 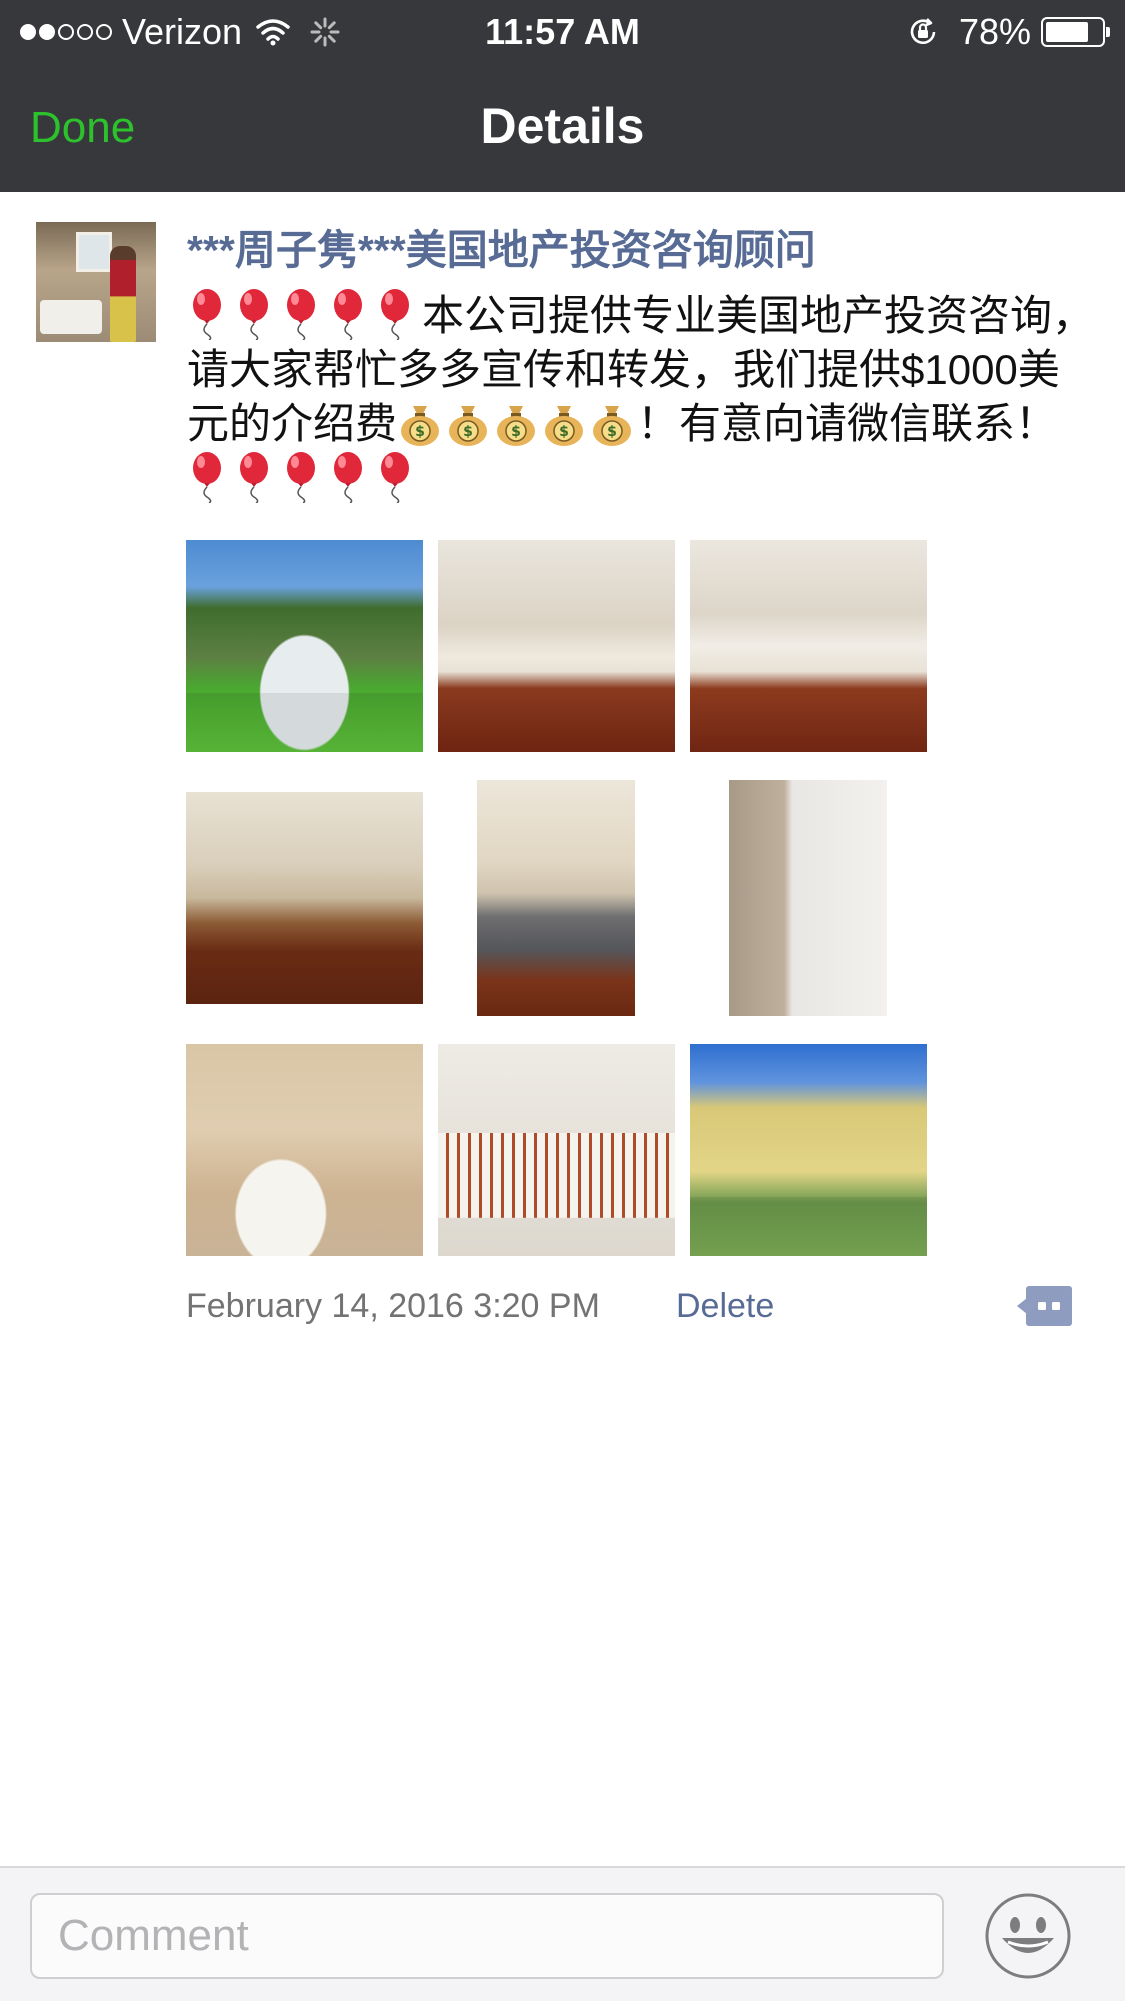 I want to click on post-timestamp: February 14, 2016 3:20 PM, so click(x=393, y=1306).